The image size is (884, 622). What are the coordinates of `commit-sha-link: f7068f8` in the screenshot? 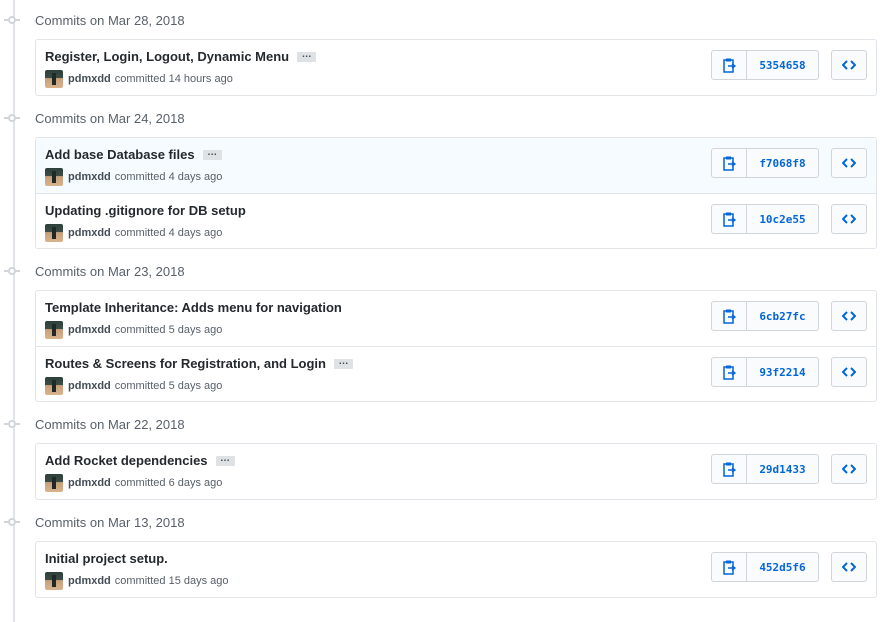 It's located at (782, 163).